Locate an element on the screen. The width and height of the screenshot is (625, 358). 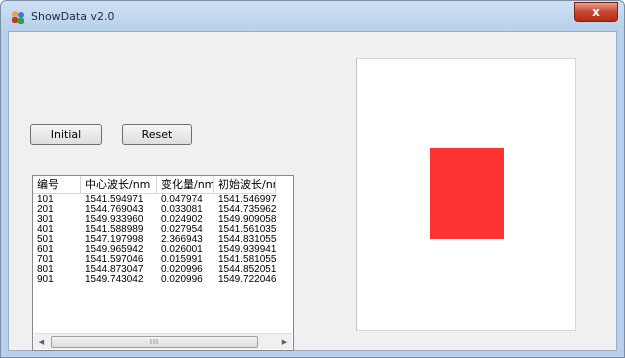
scroll-right-icon: ▶ is located at coordinates (284, 341).